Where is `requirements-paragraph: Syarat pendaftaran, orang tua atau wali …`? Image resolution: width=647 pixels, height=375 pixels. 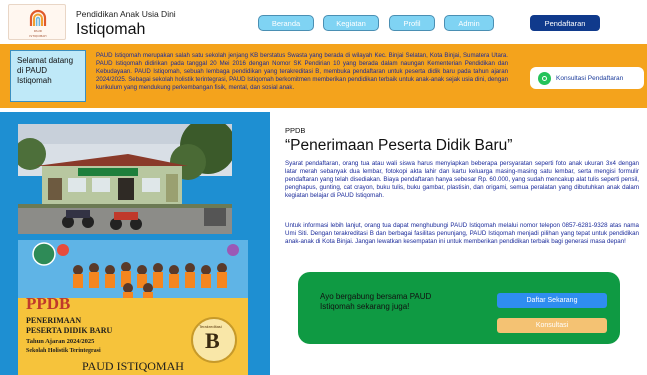 requirements-paragraph: Syarat pendaftaran, orang tua atau wali … is located at coordinates (462, 180).